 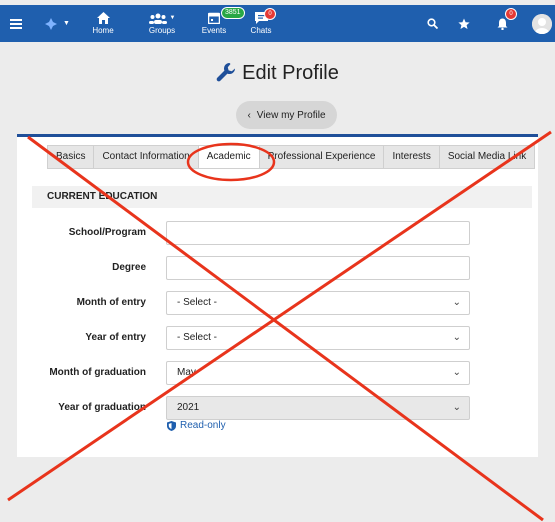 I want to click on degree-label: Degree, so click(x=129, y=267).